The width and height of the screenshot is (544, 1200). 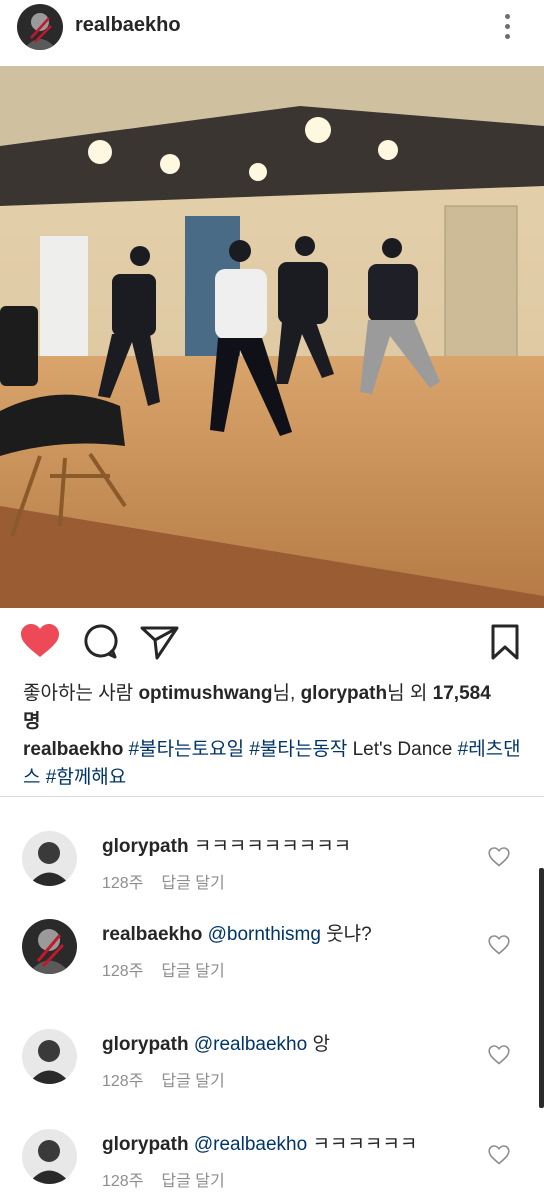 What do you see at coordinates (286, 693) in the screenshot?
I see `likes-separator: 님,` at bounding box center [286, 693].